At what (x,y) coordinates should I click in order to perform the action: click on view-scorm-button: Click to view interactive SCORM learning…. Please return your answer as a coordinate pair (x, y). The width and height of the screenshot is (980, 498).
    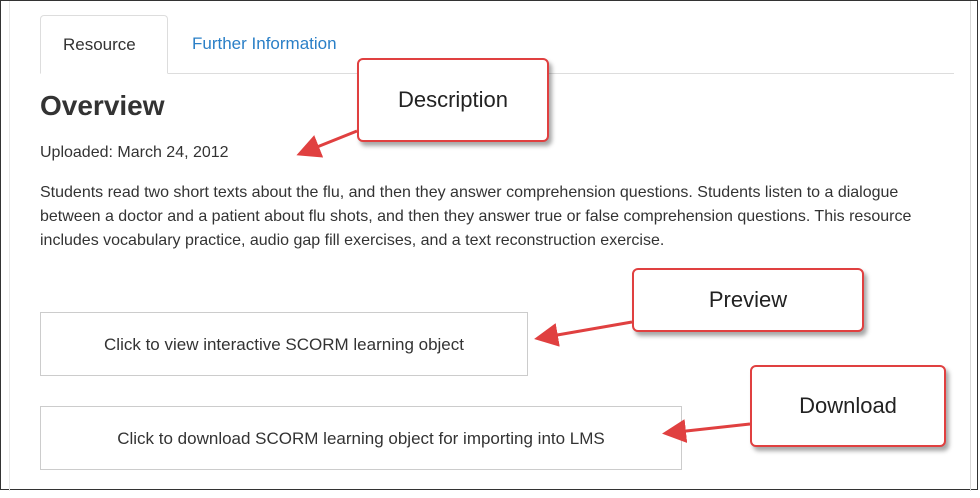
    Looking at the image, I should click on (284, 344).